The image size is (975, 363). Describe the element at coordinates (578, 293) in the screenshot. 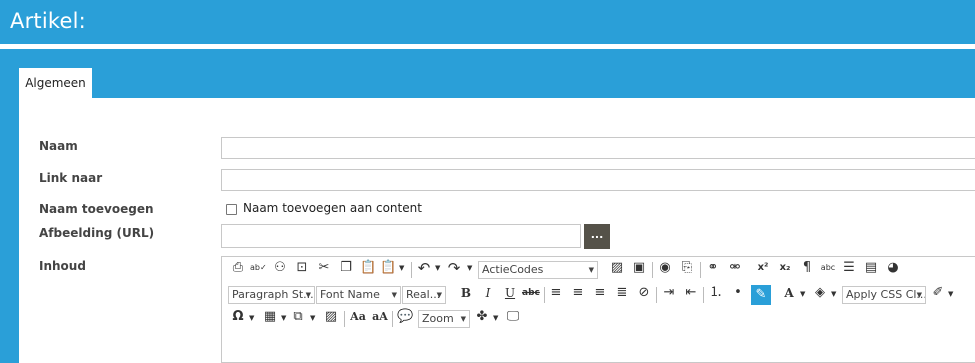

I see `align-center-icon: ≡` at that location.